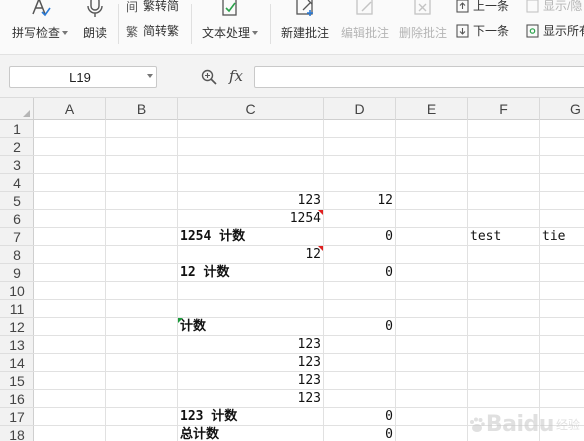 Image resolution: width=584 pixels, height=441 pixels. What do you see at coordinates (17, 417) in the screenshot?
I see `row-header-17: 17` at bounding box center [17, 417].